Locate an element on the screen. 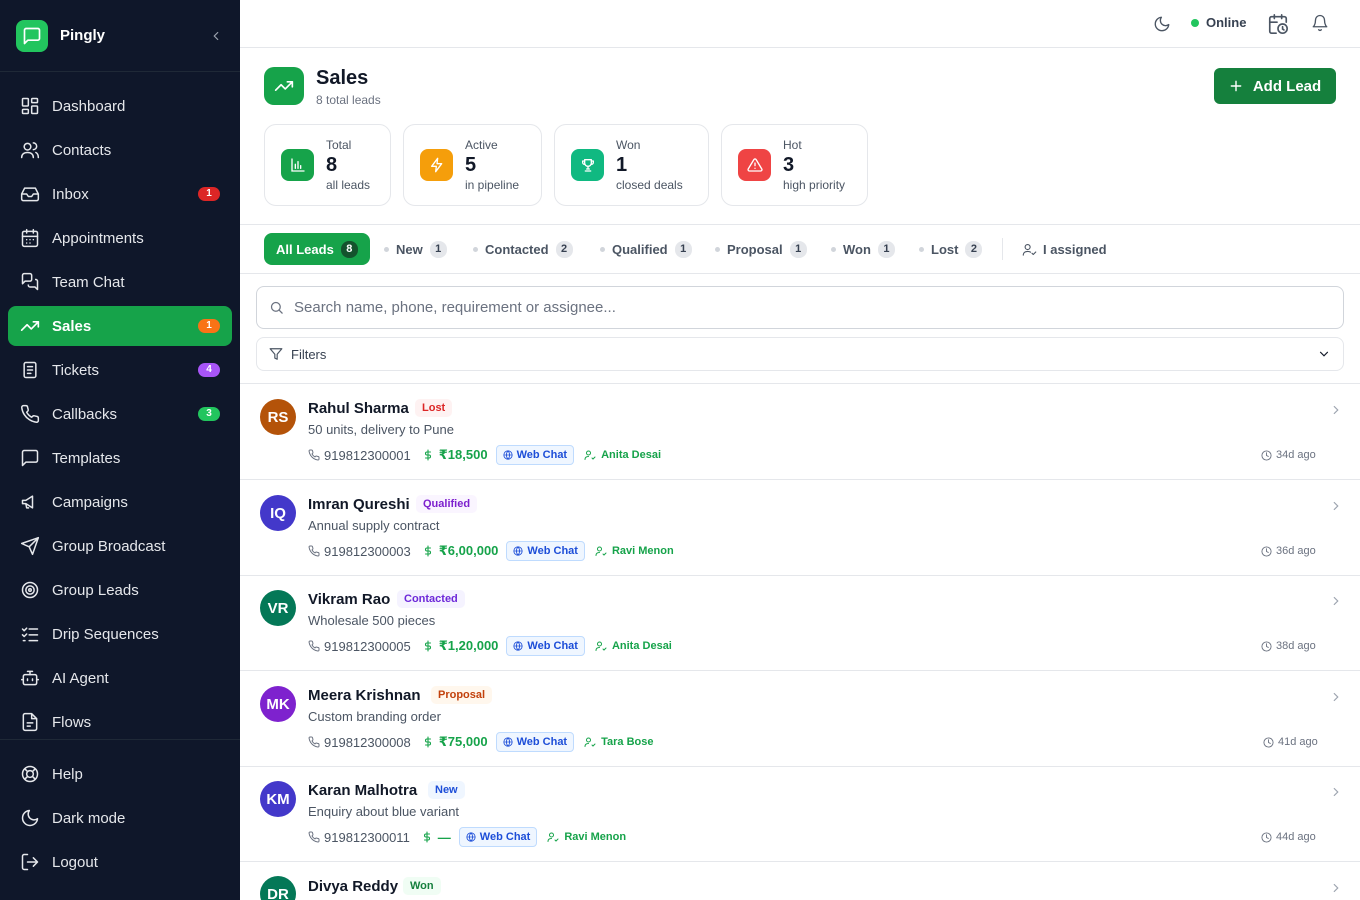 The image size is (1360, 900). tab-won: Won 1 is located at coordinates (863, 249).